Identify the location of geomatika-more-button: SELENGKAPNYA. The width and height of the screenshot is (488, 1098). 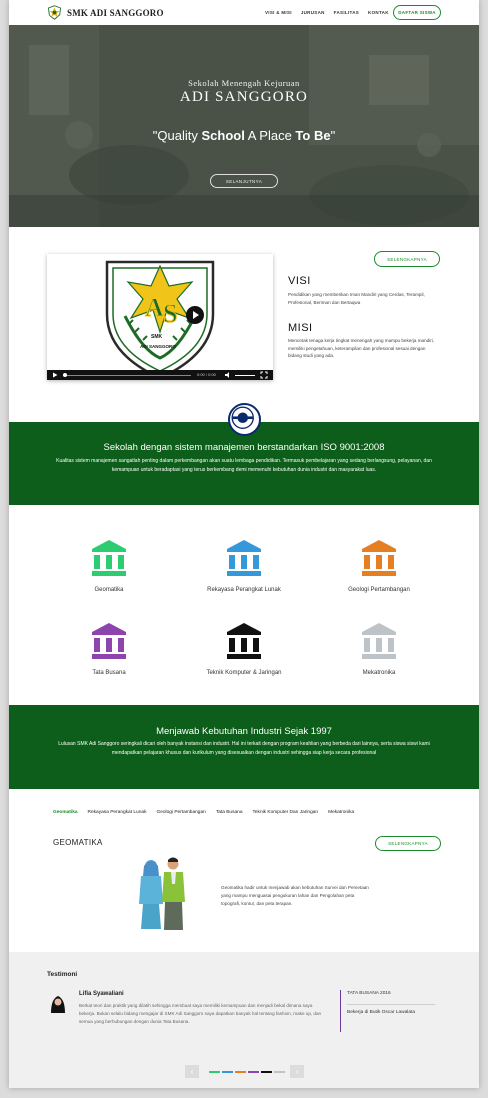
(408, 843).